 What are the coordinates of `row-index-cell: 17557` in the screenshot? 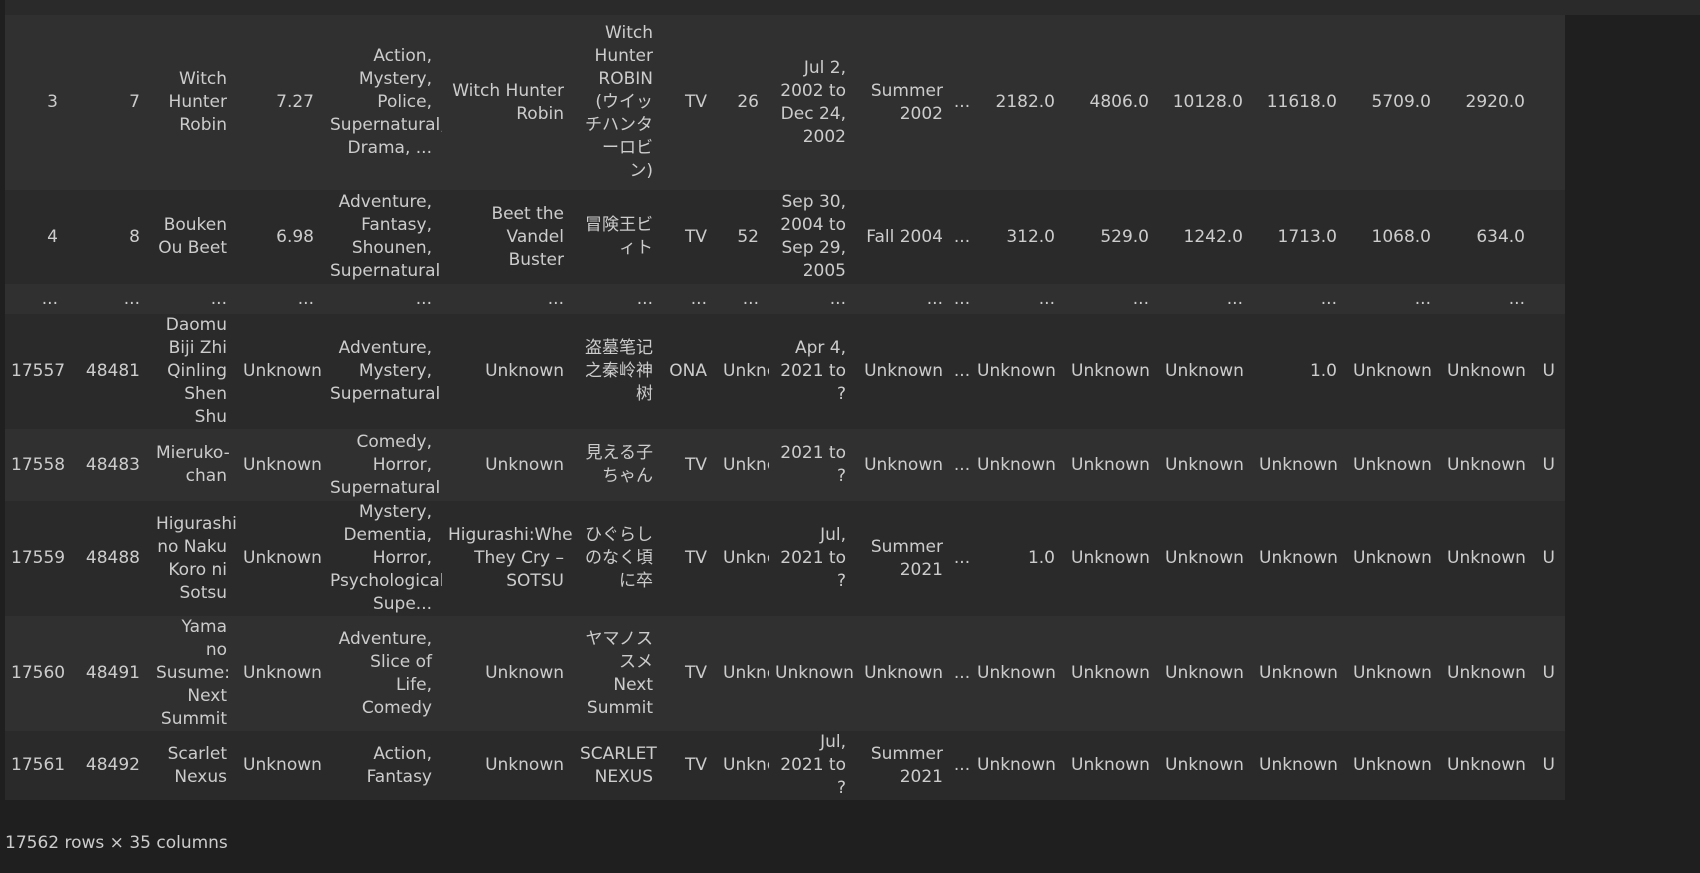 It's located at (38, 371).